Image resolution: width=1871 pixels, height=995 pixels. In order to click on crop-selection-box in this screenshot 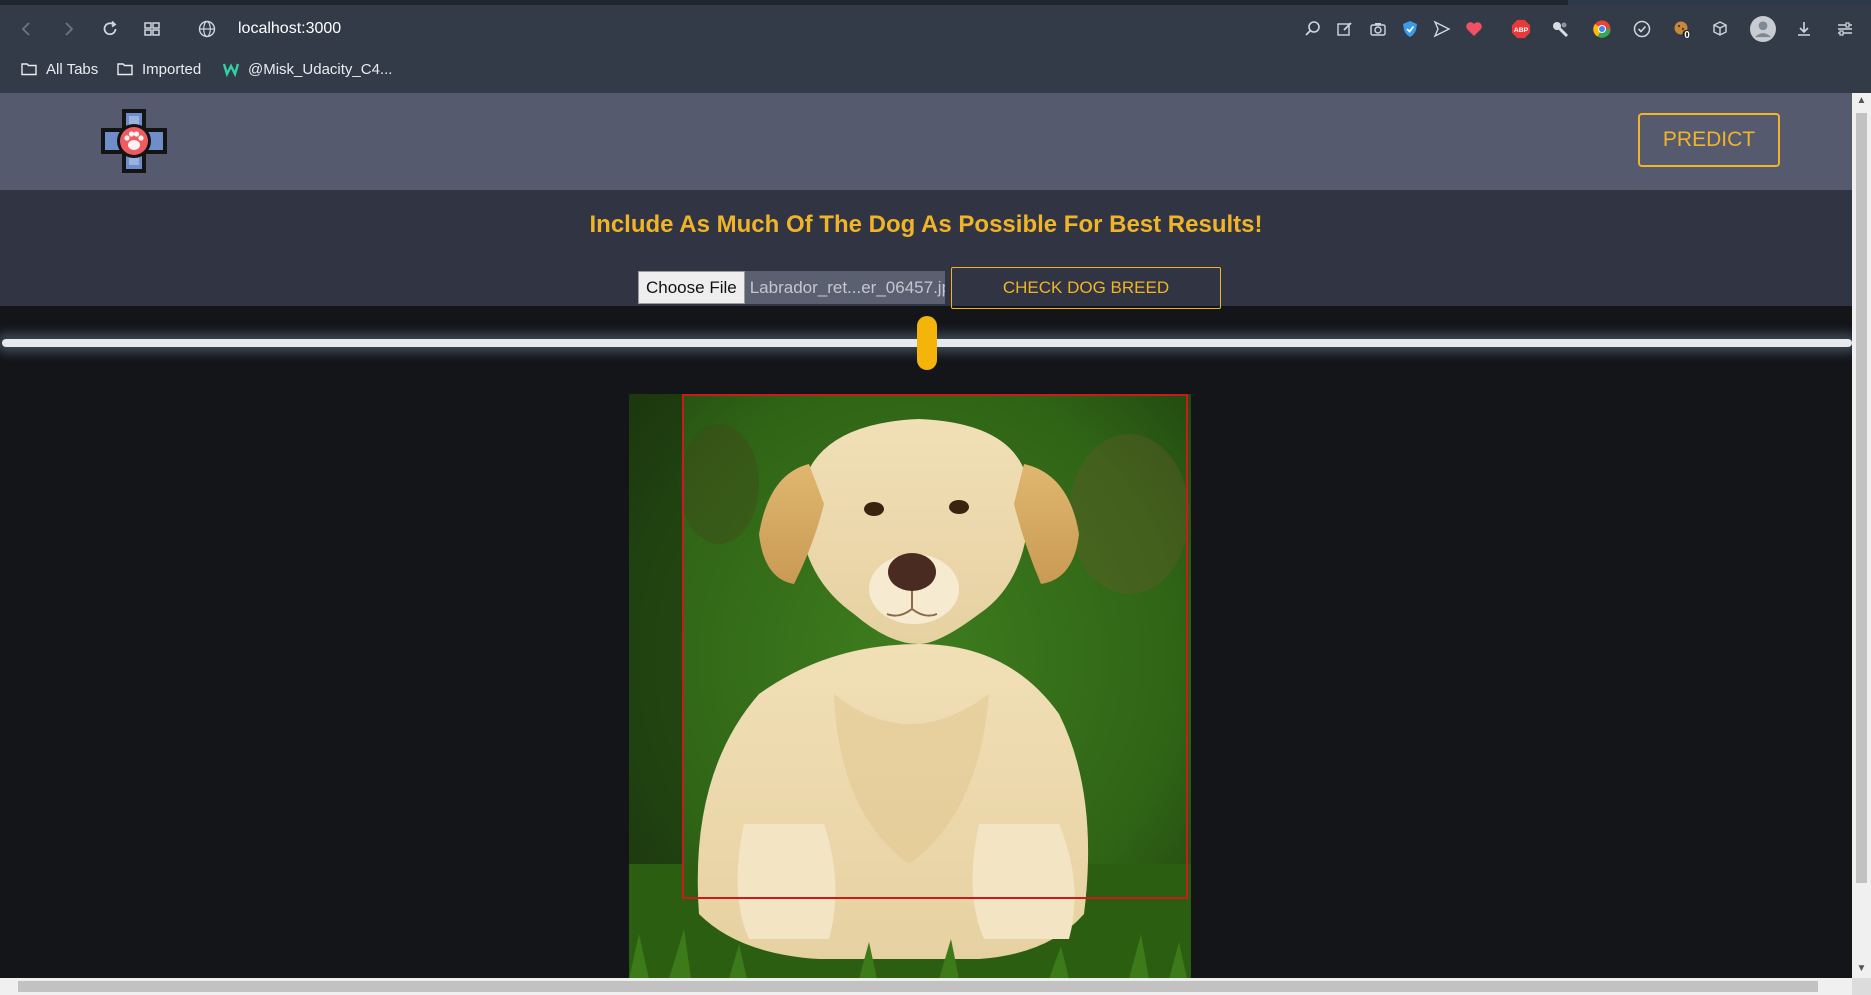, I will do `click(935, 646)`.